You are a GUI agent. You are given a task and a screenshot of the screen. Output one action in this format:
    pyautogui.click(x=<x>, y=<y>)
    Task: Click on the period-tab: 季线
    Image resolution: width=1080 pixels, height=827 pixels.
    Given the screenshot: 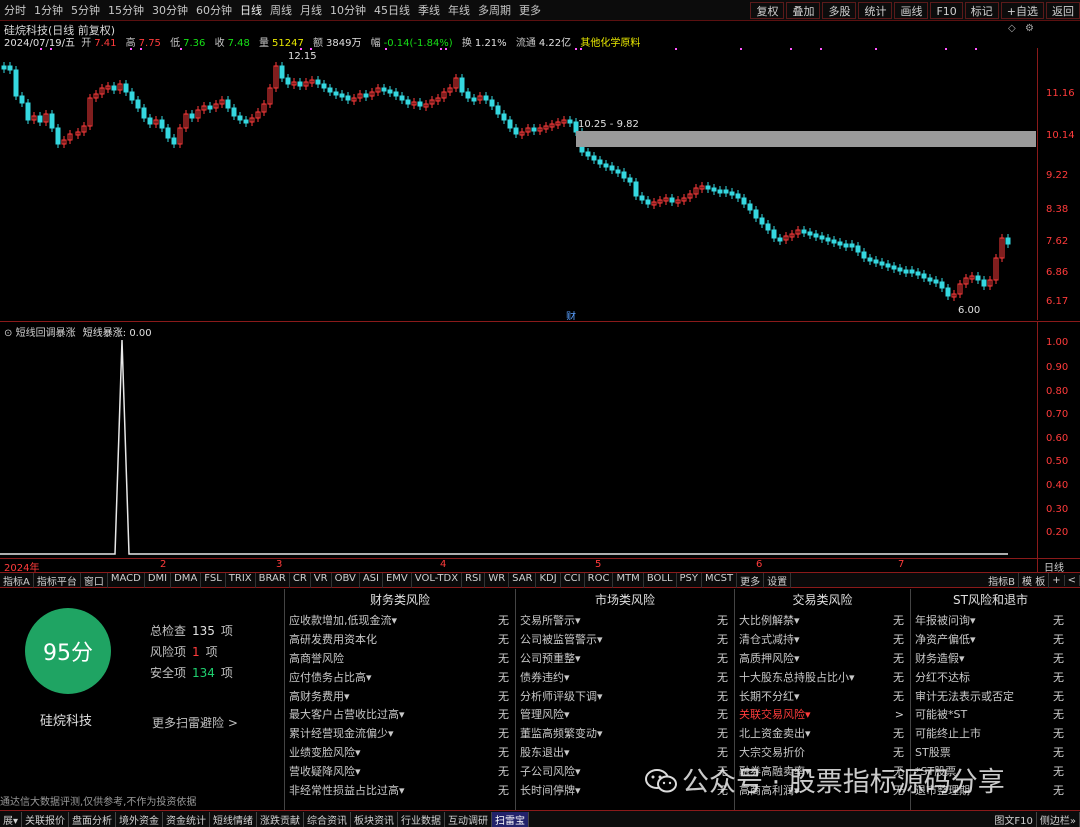 What is the action you would take?
    pyautogui.click(x=429, y=10)
    